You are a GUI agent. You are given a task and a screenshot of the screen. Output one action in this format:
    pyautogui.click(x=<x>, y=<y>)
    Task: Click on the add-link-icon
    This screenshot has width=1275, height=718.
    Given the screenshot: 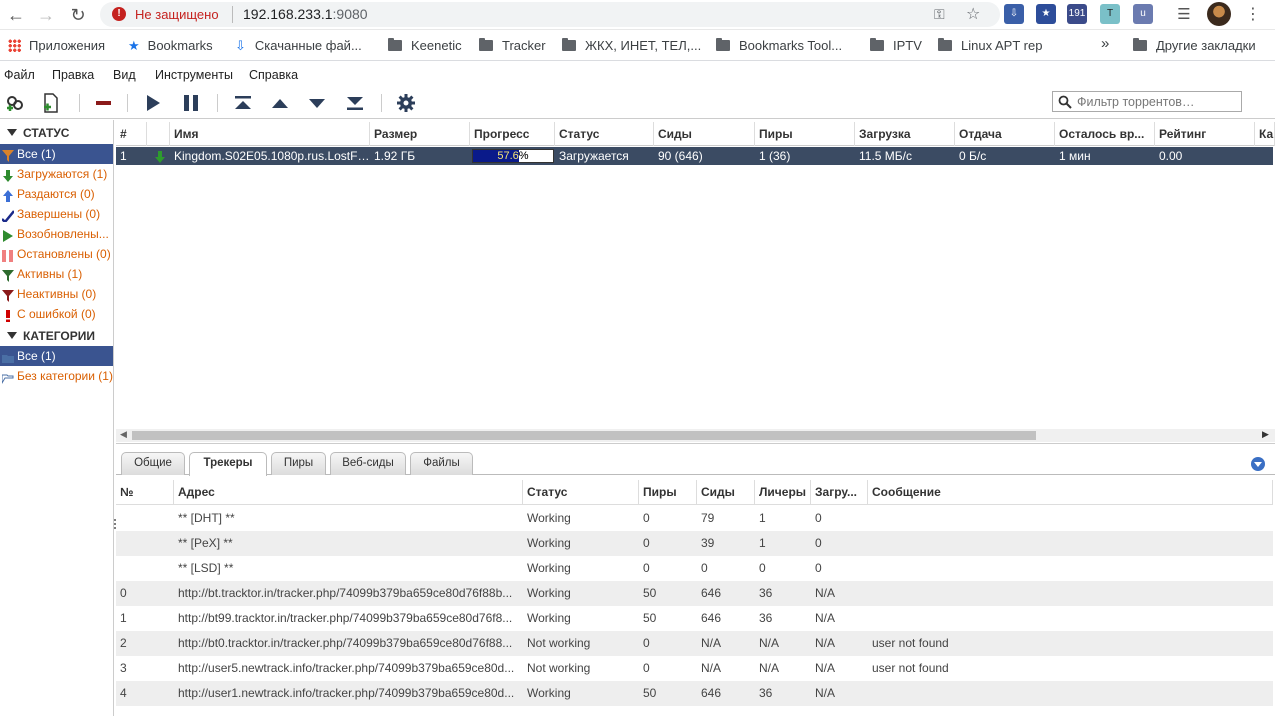 What is the action you would take?
    pyautogui.click(x=16, y=103)
    